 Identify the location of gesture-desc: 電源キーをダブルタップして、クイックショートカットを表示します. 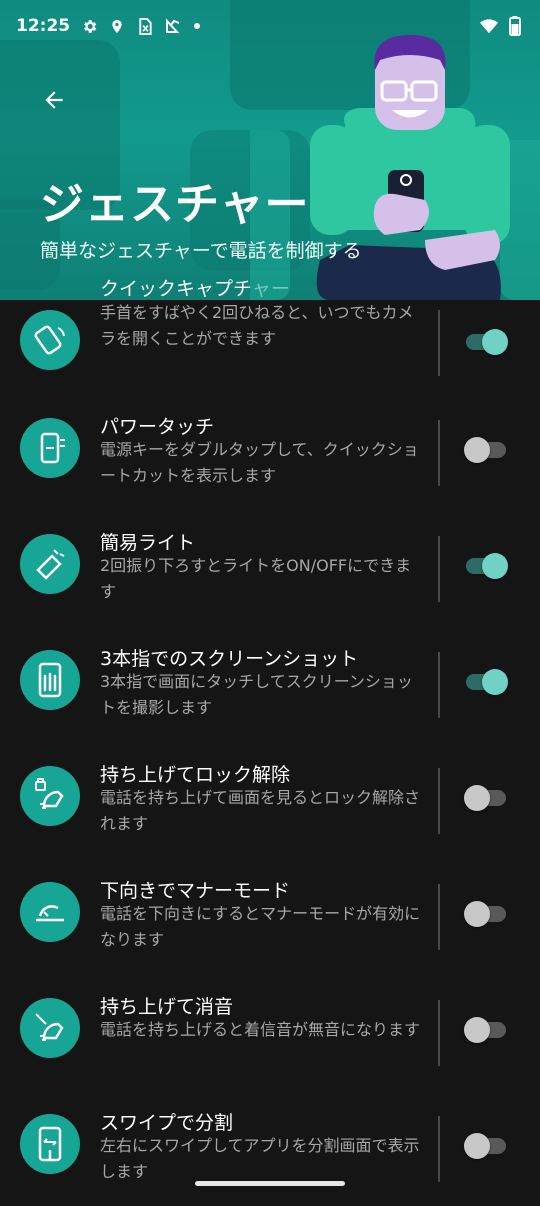
(259, 462).